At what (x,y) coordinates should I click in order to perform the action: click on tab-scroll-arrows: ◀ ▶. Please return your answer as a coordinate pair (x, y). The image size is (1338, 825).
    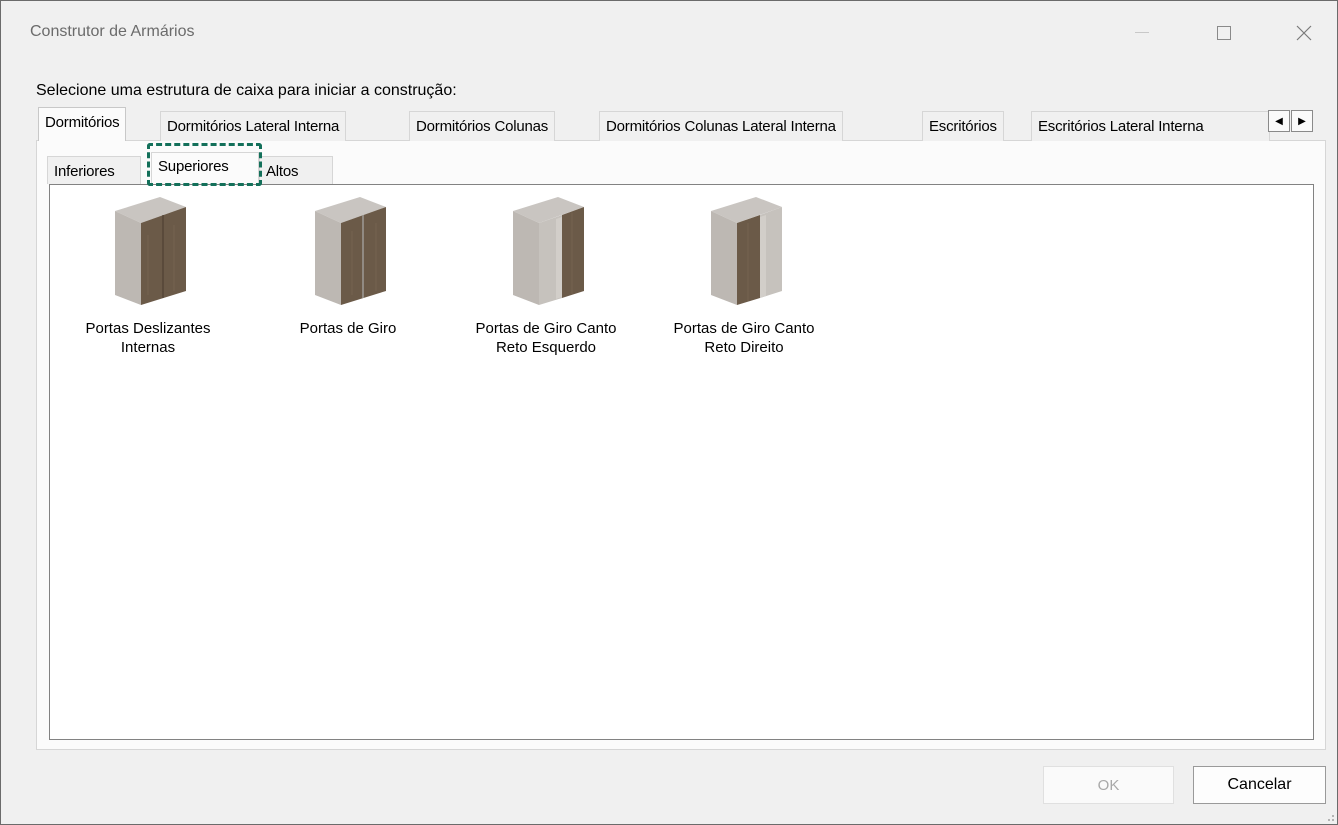
    Looking at the image, I should click on (1291, 121).